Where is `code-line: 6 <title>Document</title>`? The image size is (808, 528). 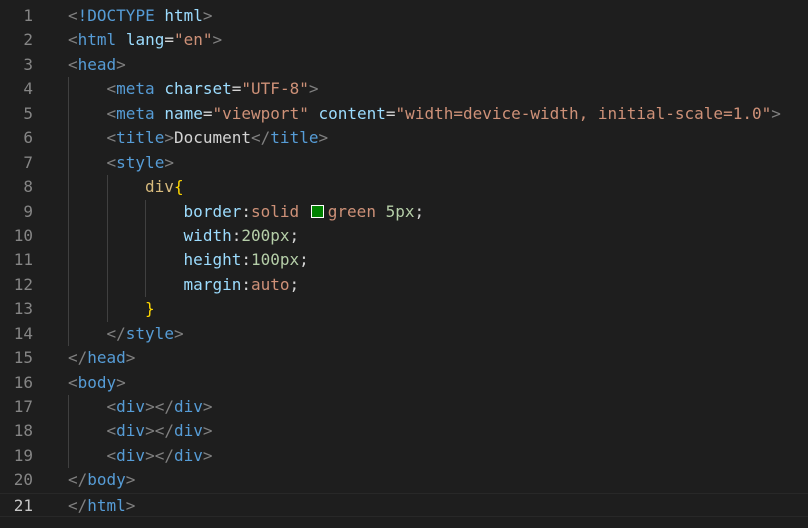 code-line: 6 <title>Document</title> is located at coordinates (404, 138).